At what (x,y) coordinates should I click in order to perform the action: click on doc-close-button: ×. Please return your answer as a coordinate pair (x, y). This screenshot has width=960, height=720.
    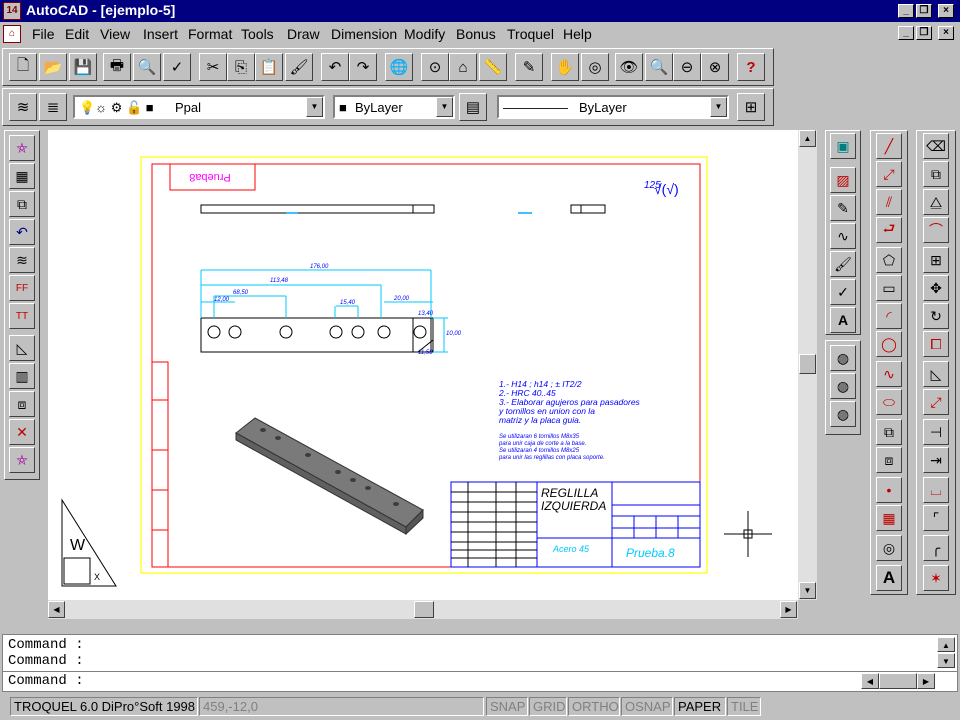
    Looking at the image, I should click on (946, 33).